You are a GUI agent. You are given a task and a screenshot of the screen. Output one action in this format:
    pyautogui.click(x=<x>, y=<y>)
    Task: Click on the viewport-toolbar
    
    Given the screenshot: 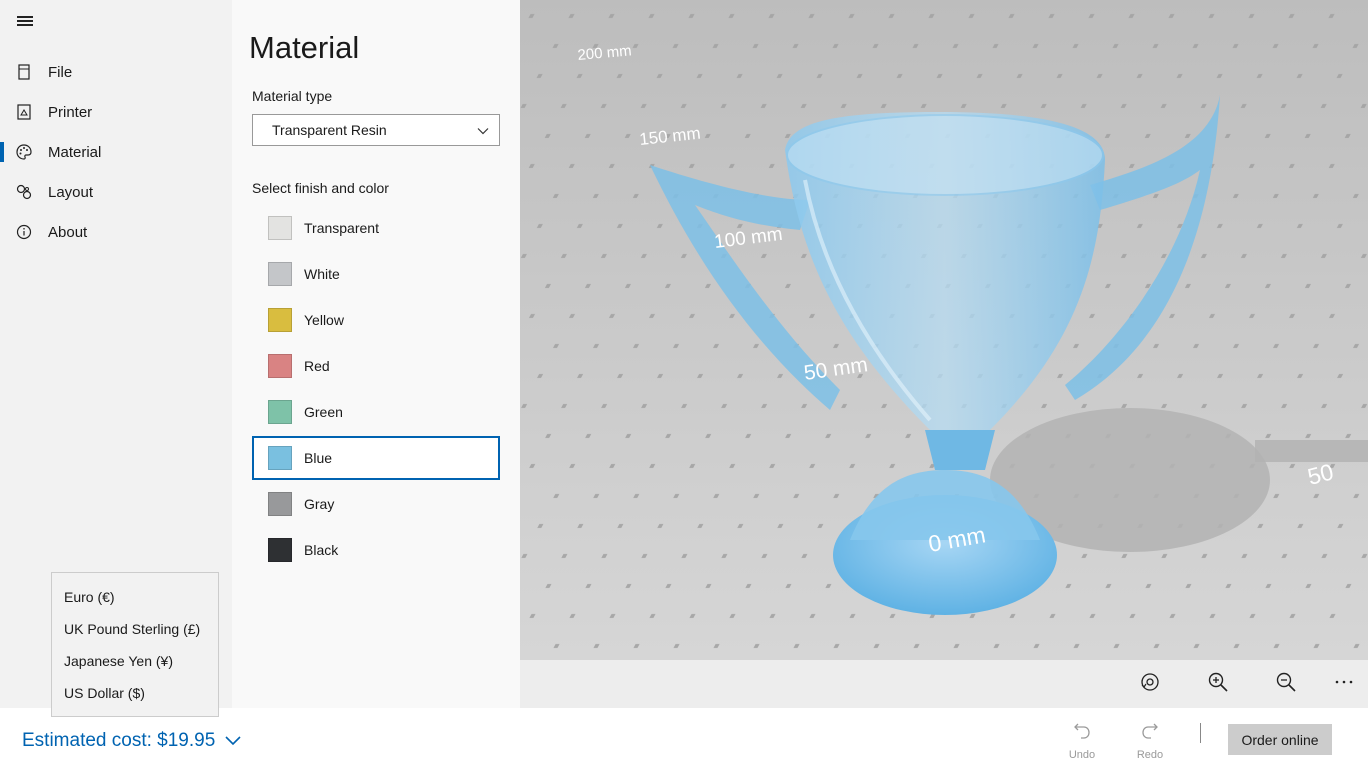 What is the action you would take?
    pyautogui.click(x=944, y=684)
    